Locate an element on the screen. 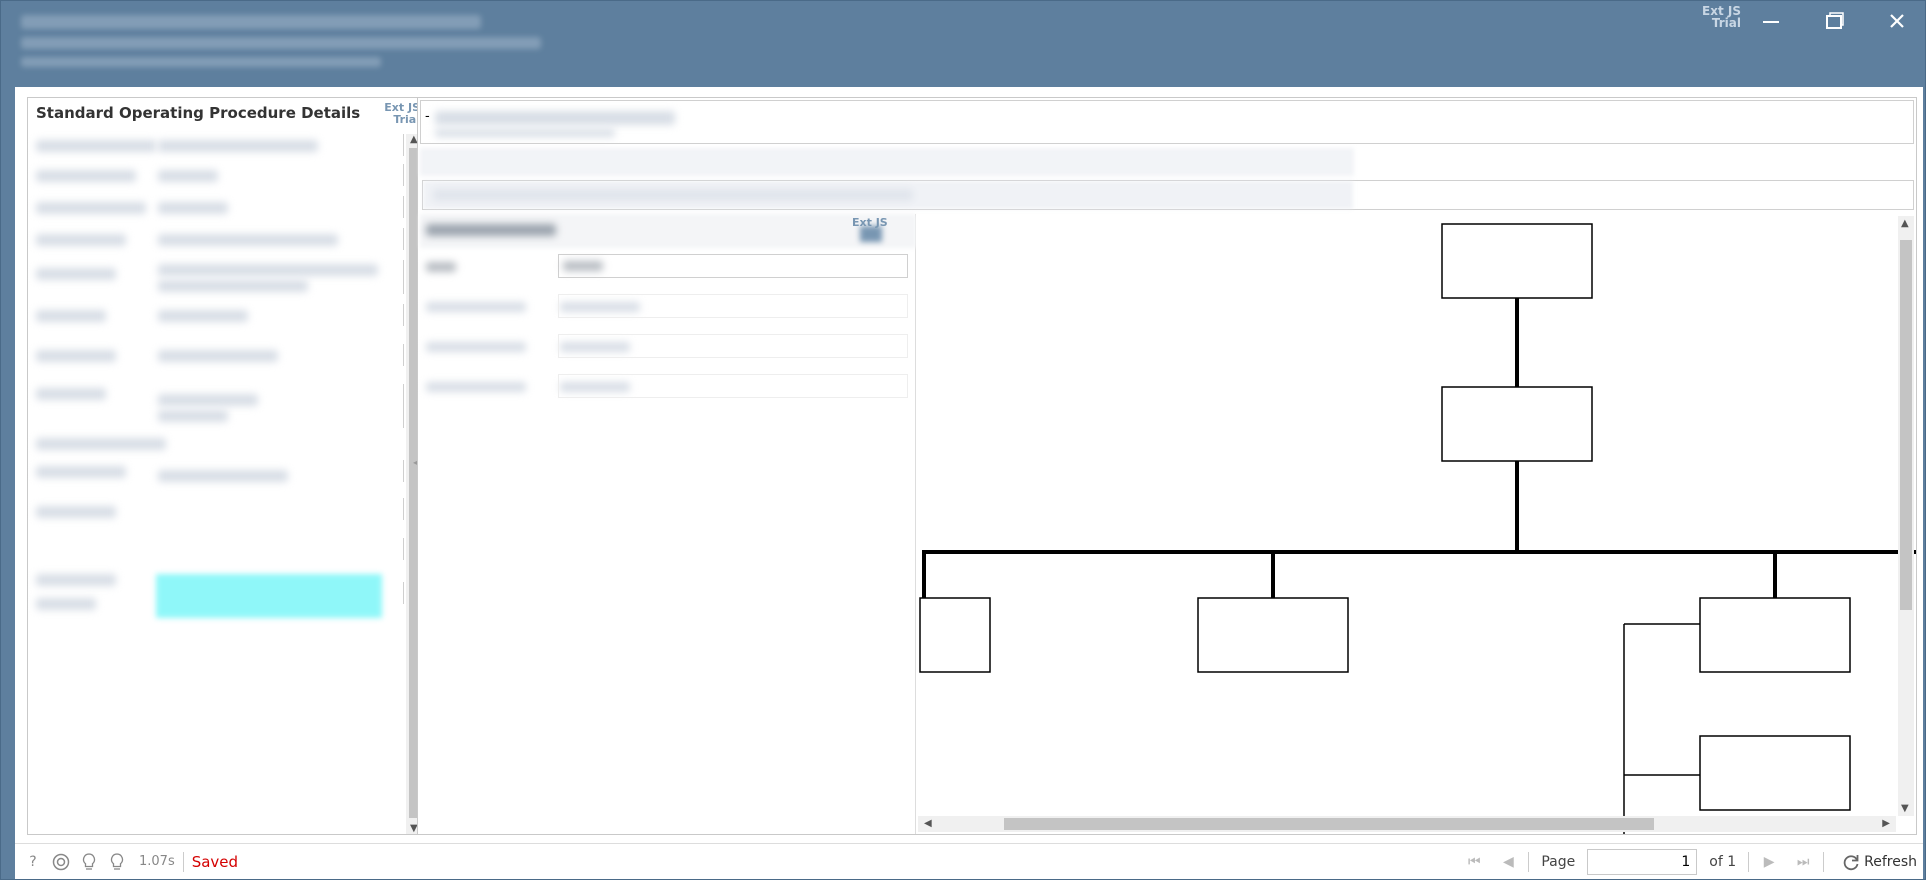  minimize-button is located at coordinates (1771, 21).